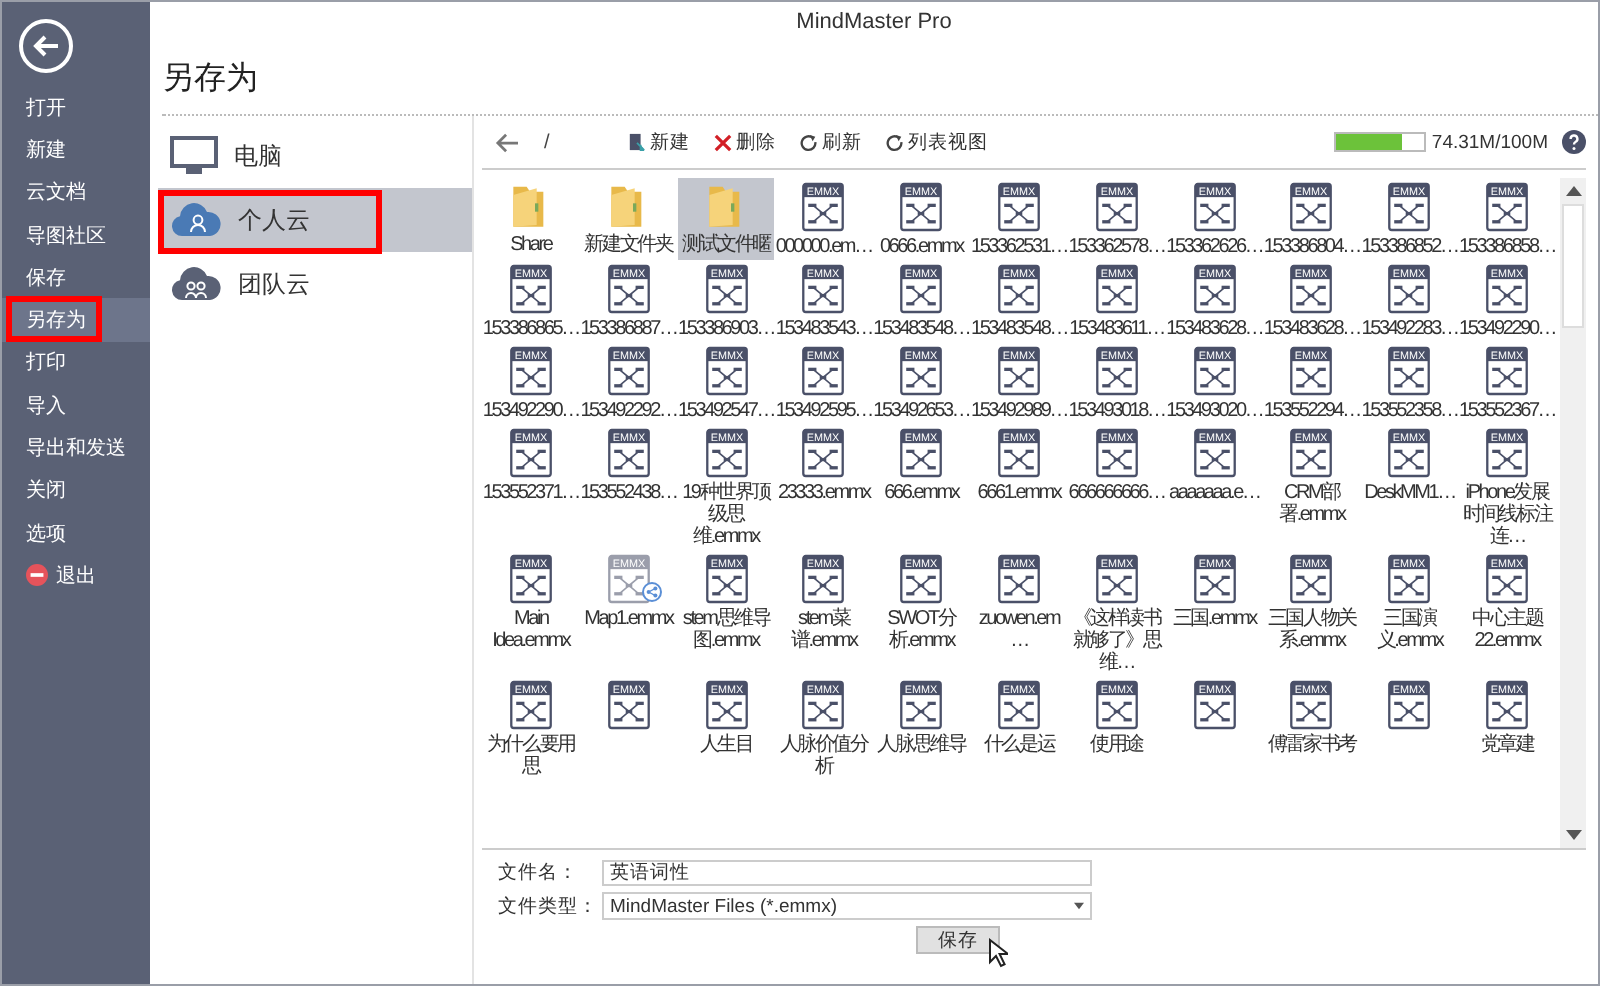 Image resolution: width=1600 pixels, height=986 pixels. What do you see at coordinates (895, 142) in the screenshot?
I see `refresh-icon` at bounding box center [895, 142].